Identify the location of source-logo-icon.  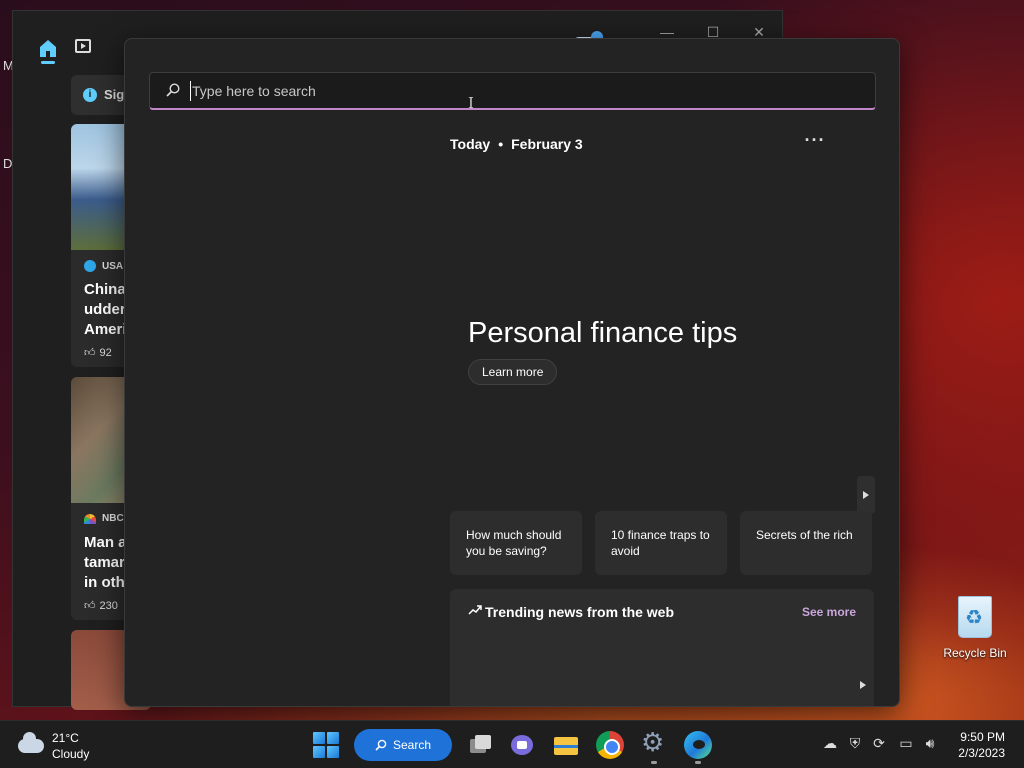
(90, 266).